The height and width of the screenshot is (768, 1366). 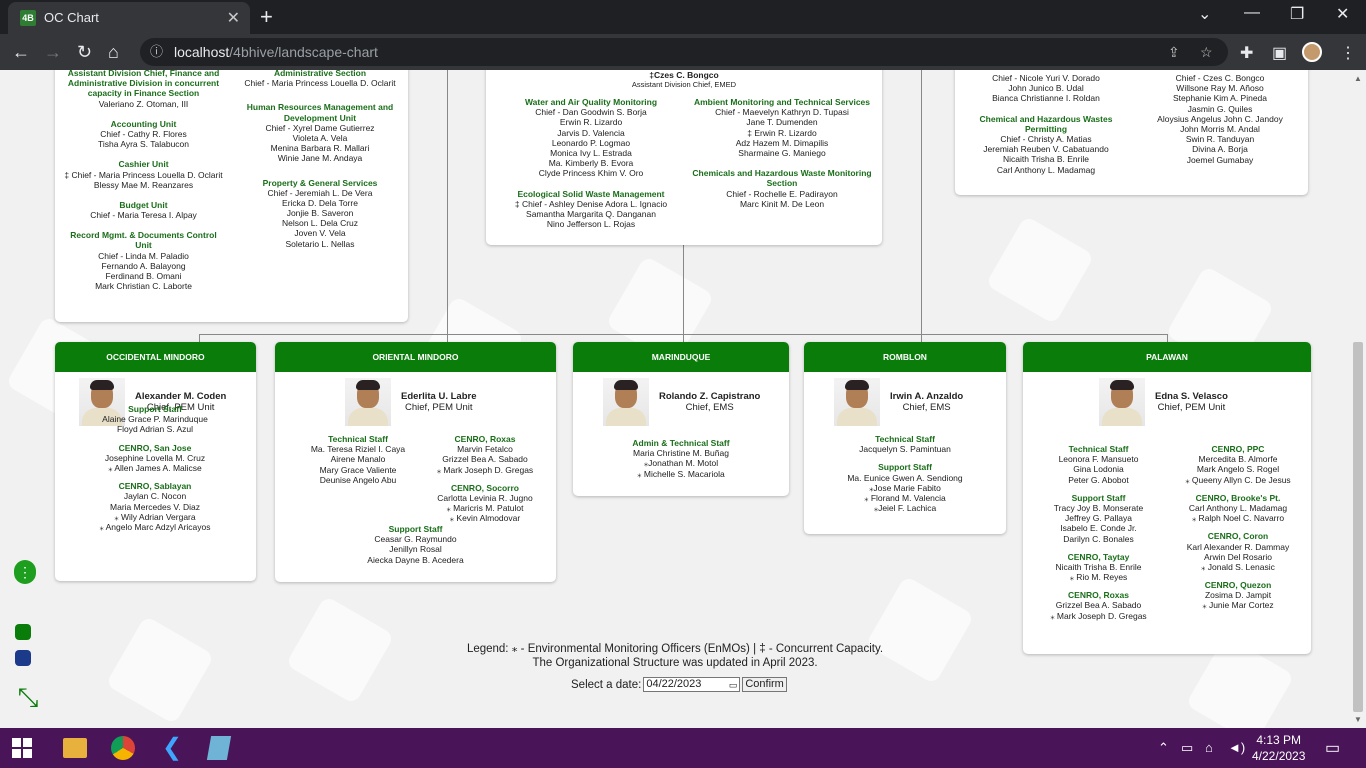 What do you see at coordinates (485, 497) in the screenshot?
I see `staff-name: Carlotta Levinia R. Jugno` at bounding box center [485, 497].